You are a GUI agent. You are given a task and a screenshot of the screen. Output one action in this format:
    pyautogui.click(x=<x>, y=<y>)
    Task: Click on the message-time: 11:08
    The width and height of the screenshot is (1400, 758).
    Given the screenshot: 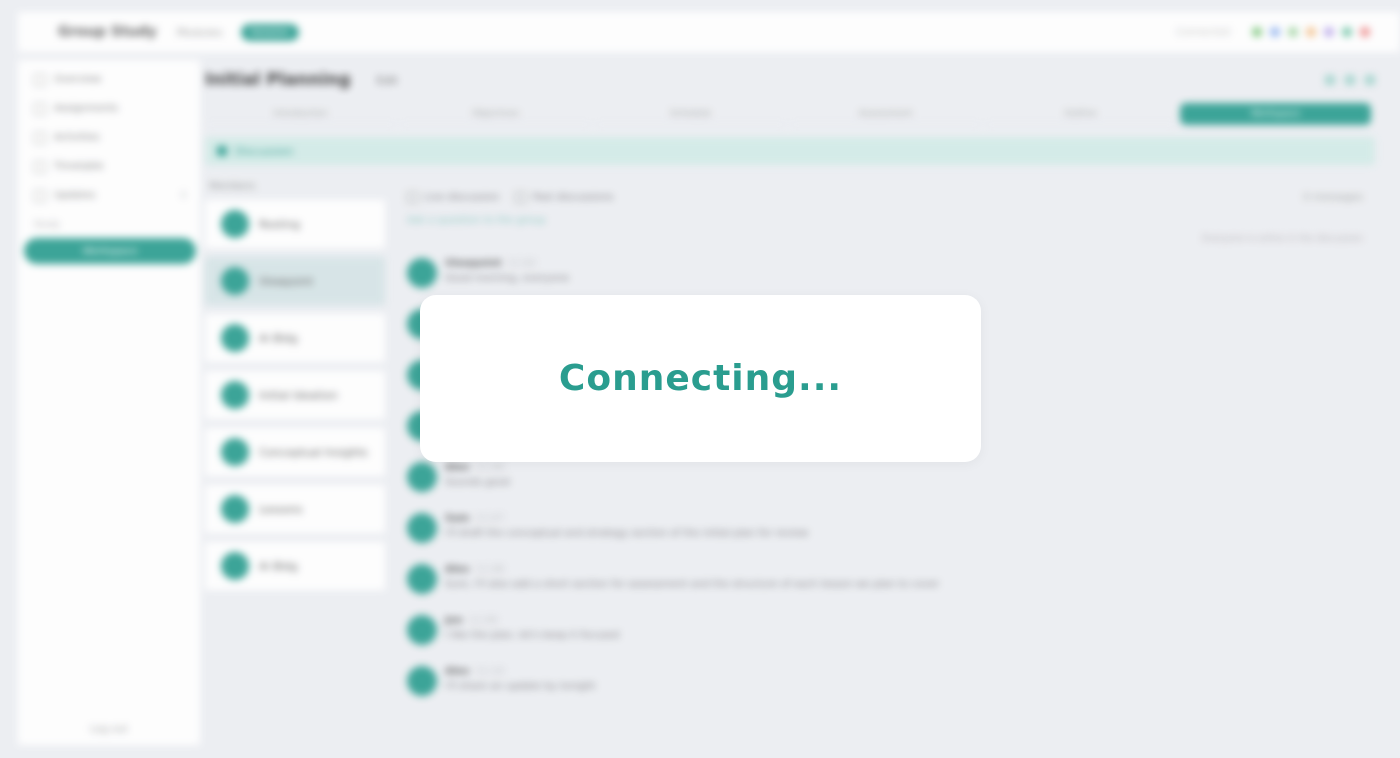 What is the action you would take?
    pyautogui.click(x=490, y=569)
    